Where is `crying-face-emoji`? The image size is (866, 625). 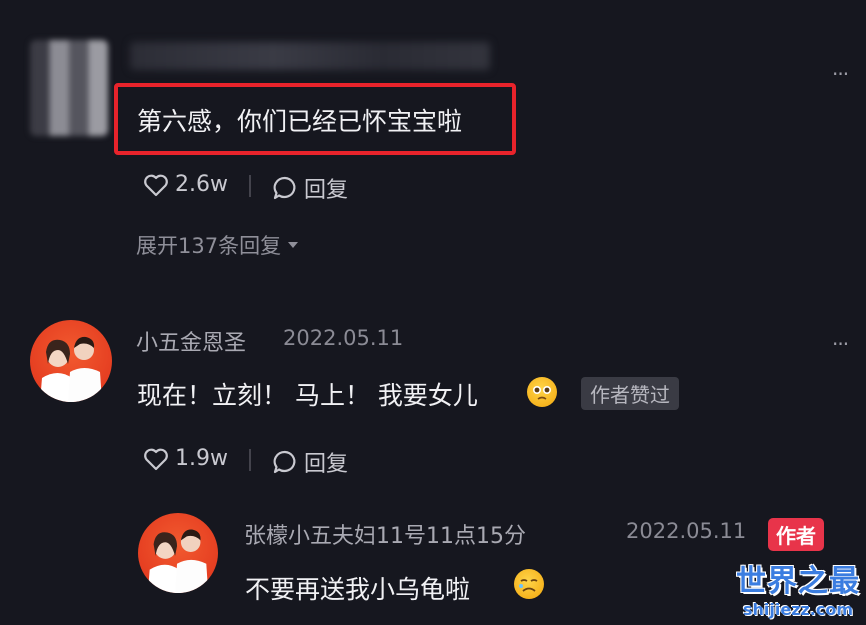
crying-face-emoji is located at coordinates (529, 584).